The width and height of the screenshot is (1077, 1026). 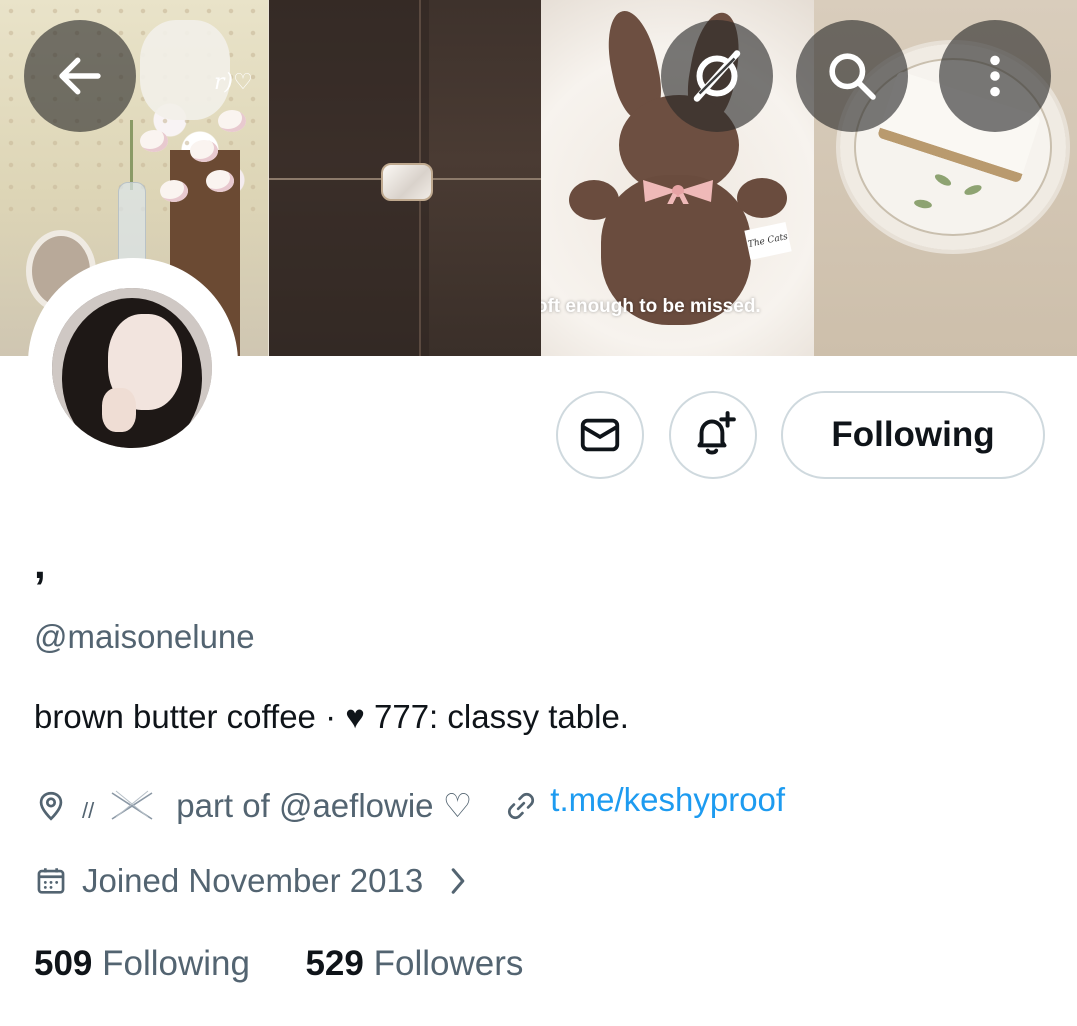 I want to click on location-text: part of @aeflowie ♡, so click(x=324, y=805).